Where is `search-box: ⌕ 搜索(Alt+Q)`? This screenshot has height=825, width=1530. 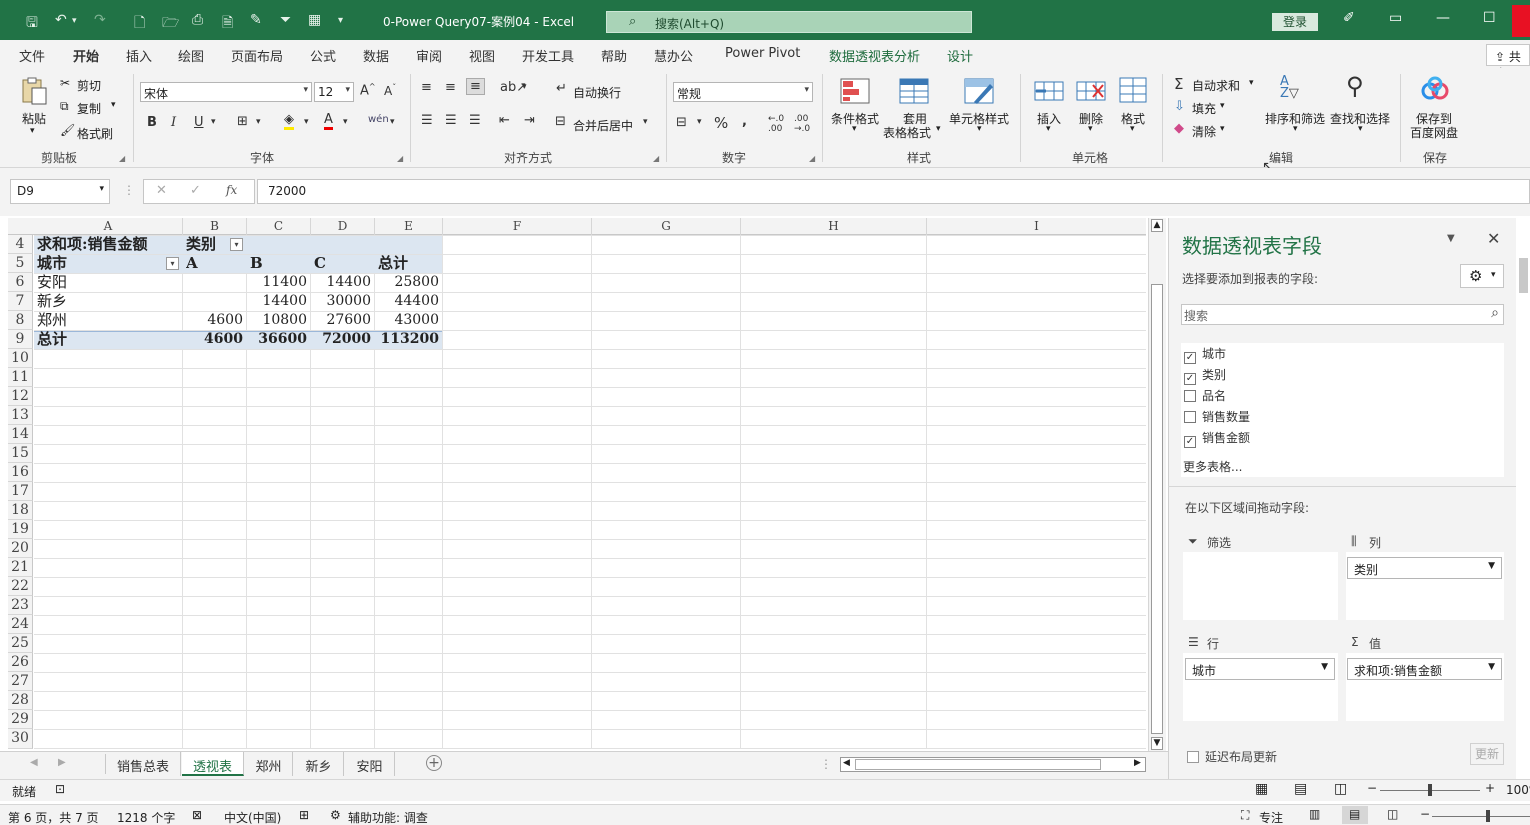 search-box: ⌕ 搜索(Alt+Q) is located at coordinates (789, 22).